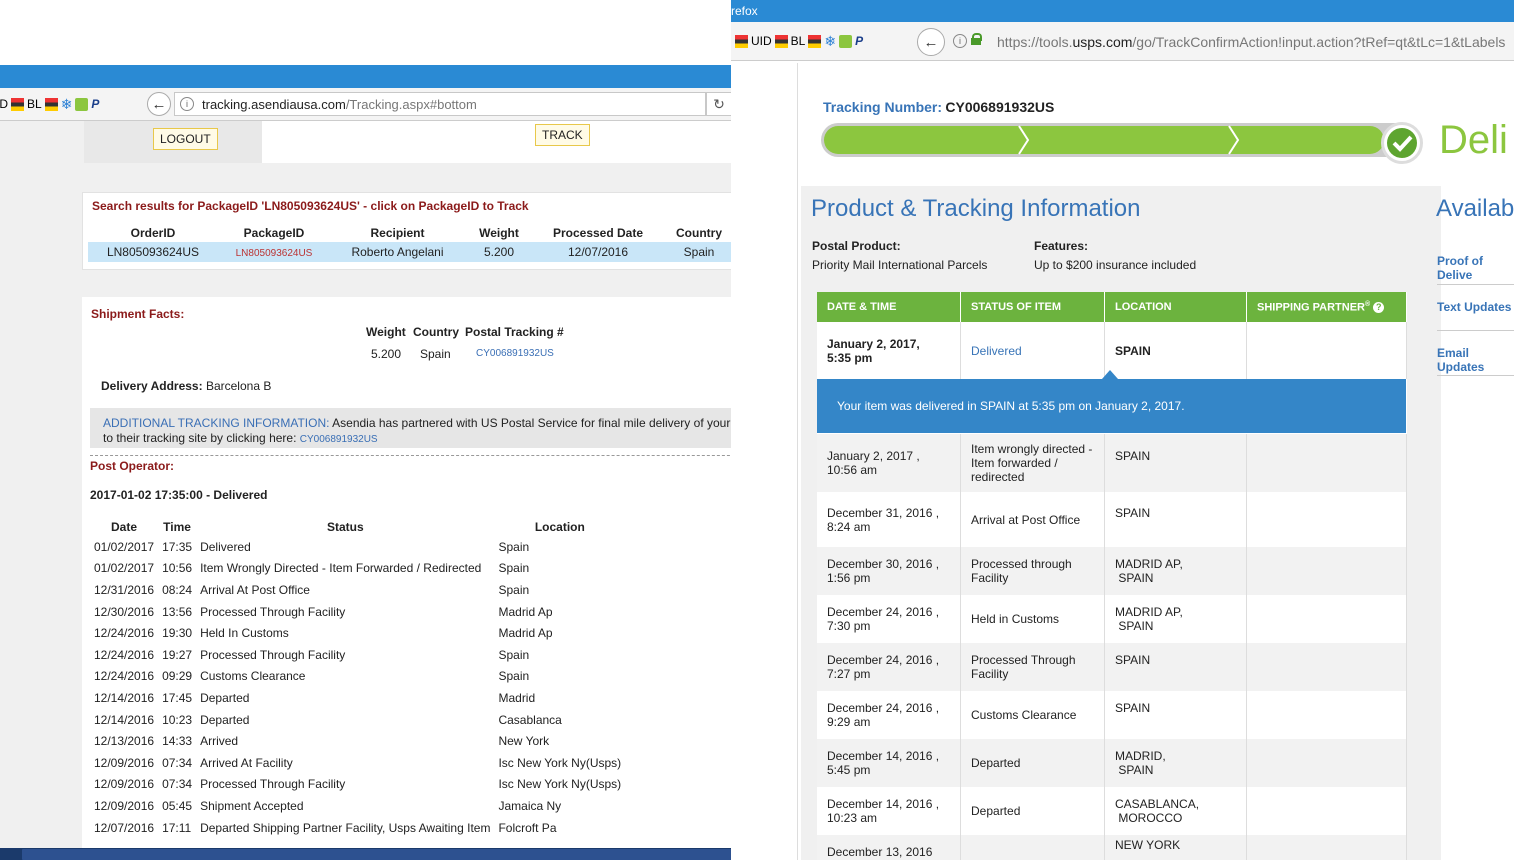 This screenshot has height=860, width=1514. What do you see at coordinates (1133, 660) in the screenshot?
I see `location-line: SPAIN` at bounding box center [1133, 660].